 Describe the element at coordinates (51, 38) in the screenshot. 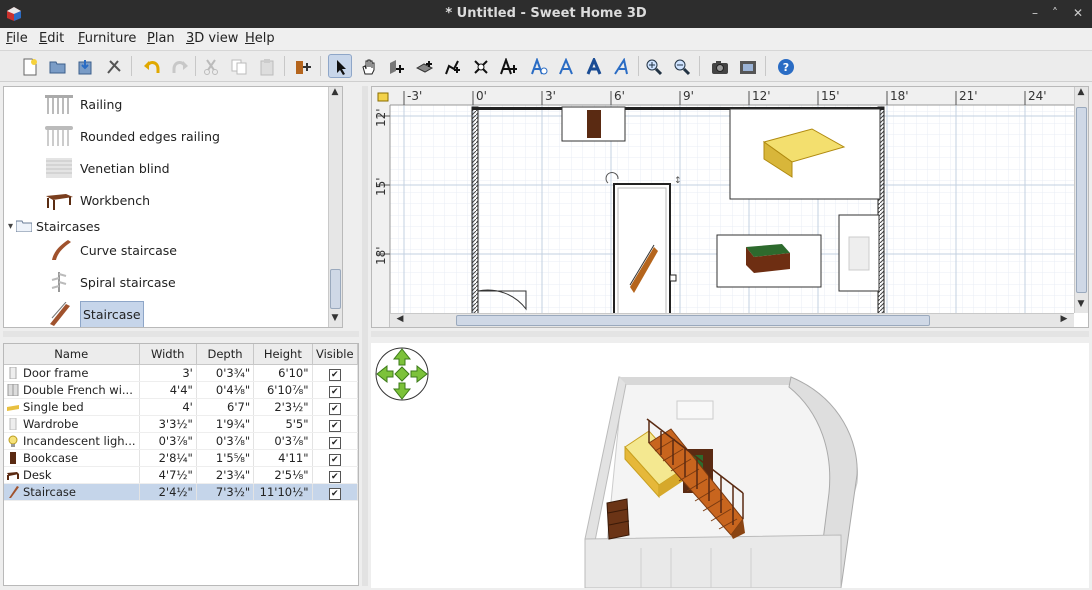

I see `menu-edit: Edit` at that location.